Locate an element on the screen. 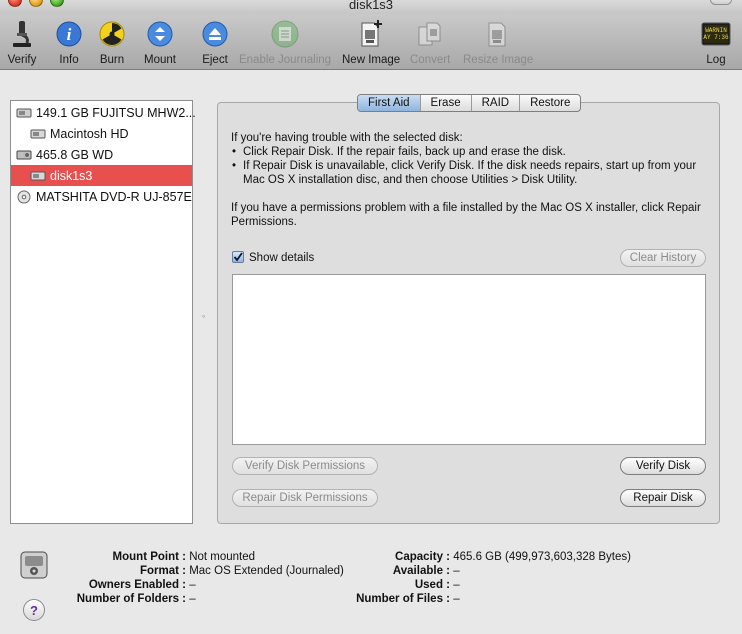 The image size is (742, 634). new-image-icon is located at coordinates (371, 34).